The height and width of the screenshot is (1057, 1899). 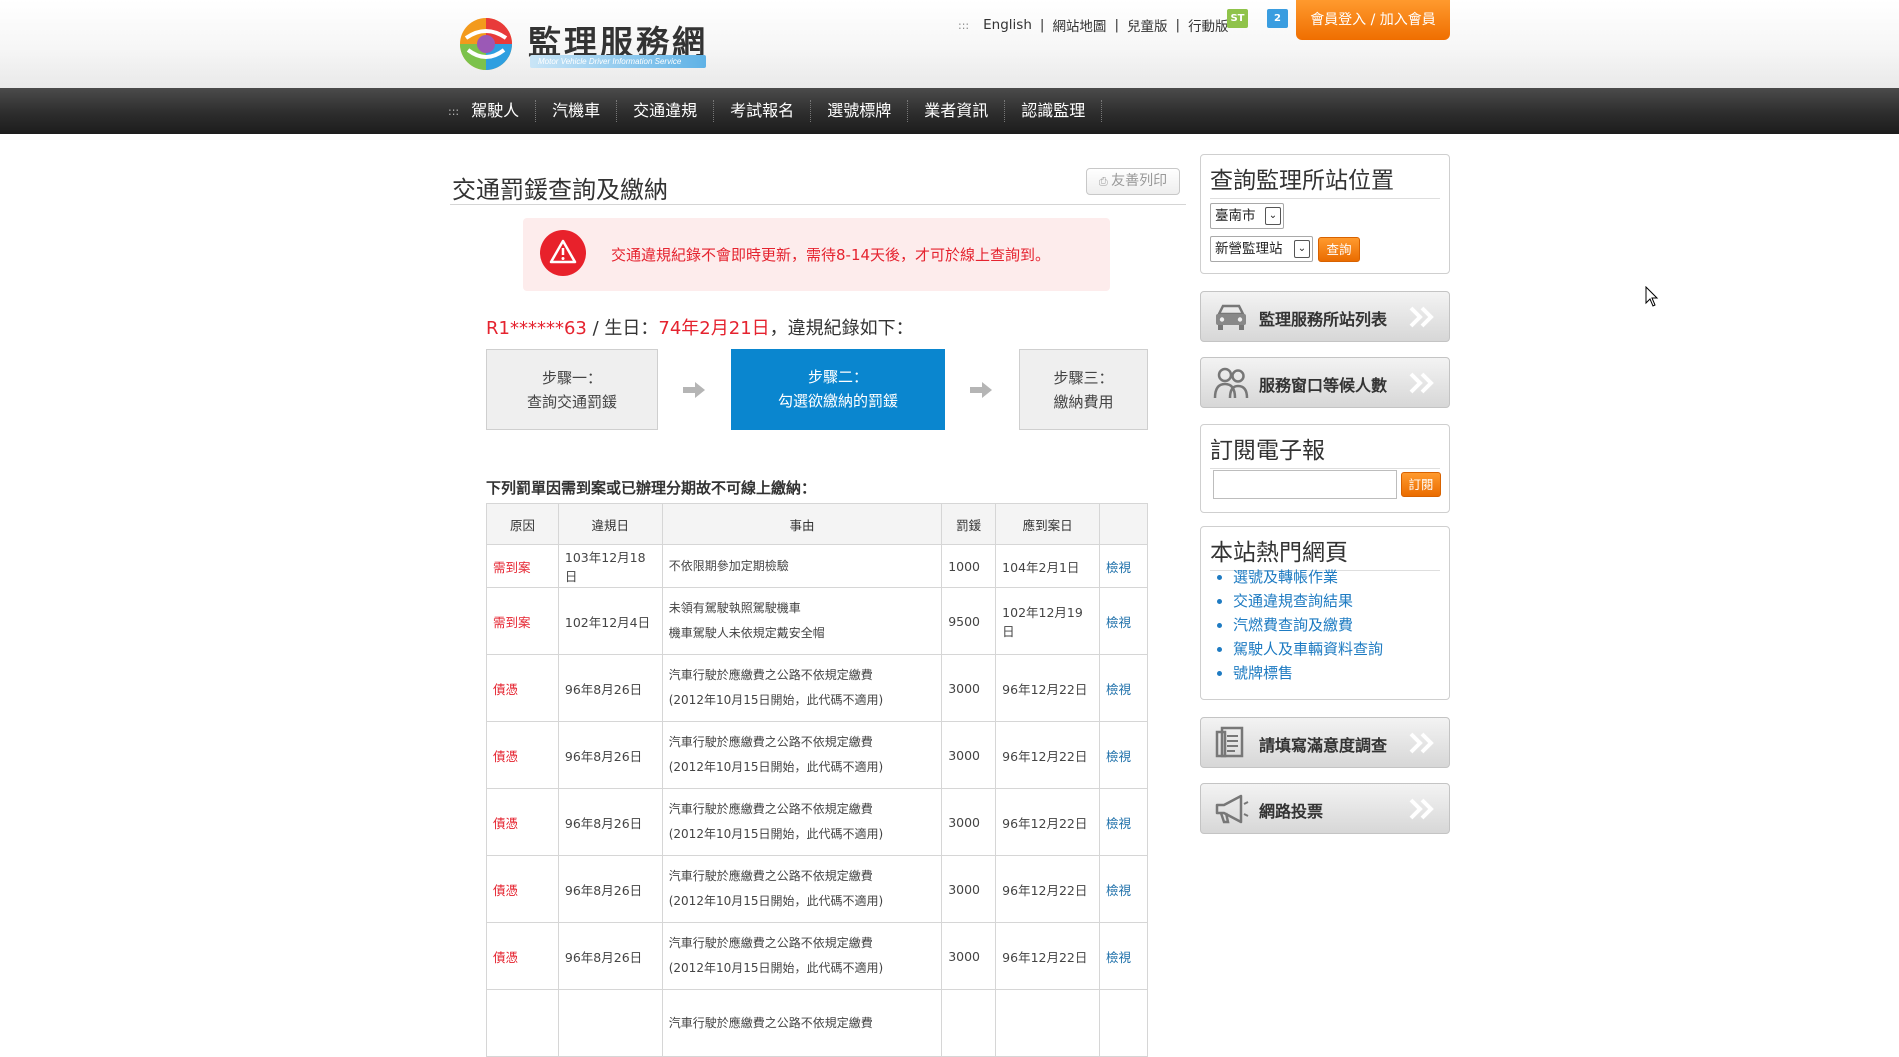 I want to click on cell-due-date: 104年2月1日, so click(x=1048, y=566).